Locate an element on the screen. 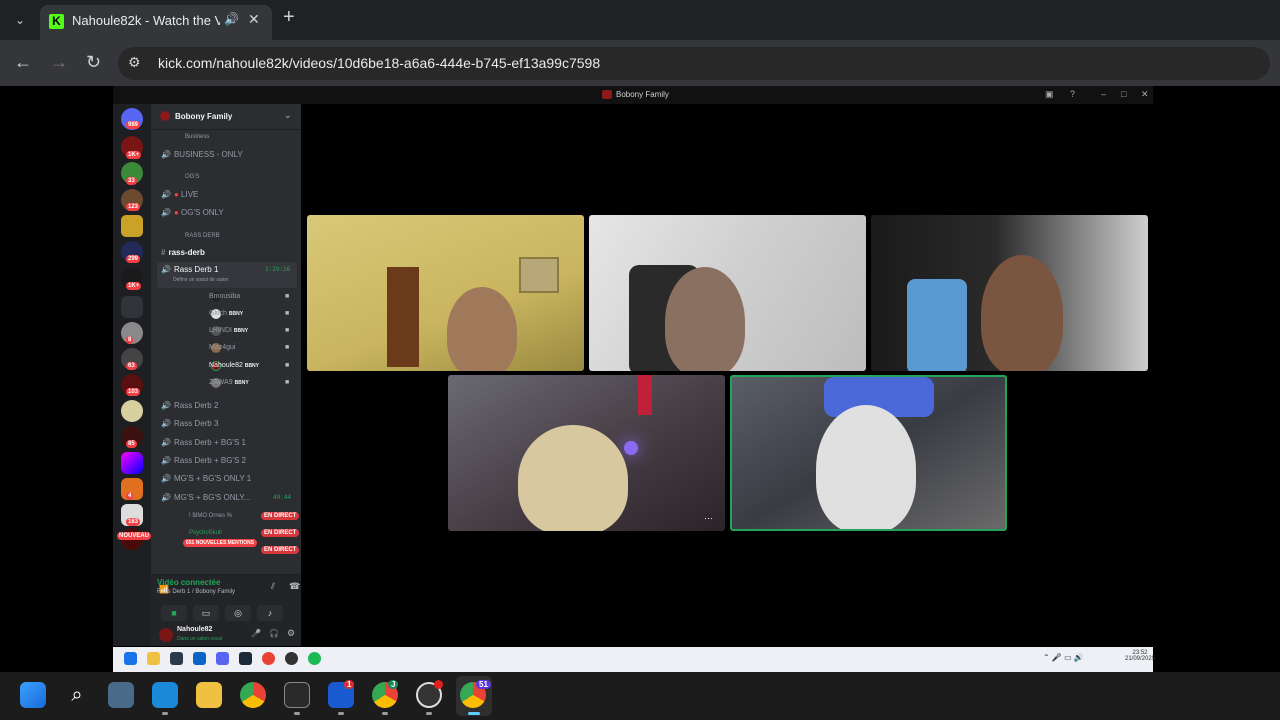 The height and width of the screenshot is (720, 1280). member-psychoskull: PsychoSkull is located at coordinates (205, 533).